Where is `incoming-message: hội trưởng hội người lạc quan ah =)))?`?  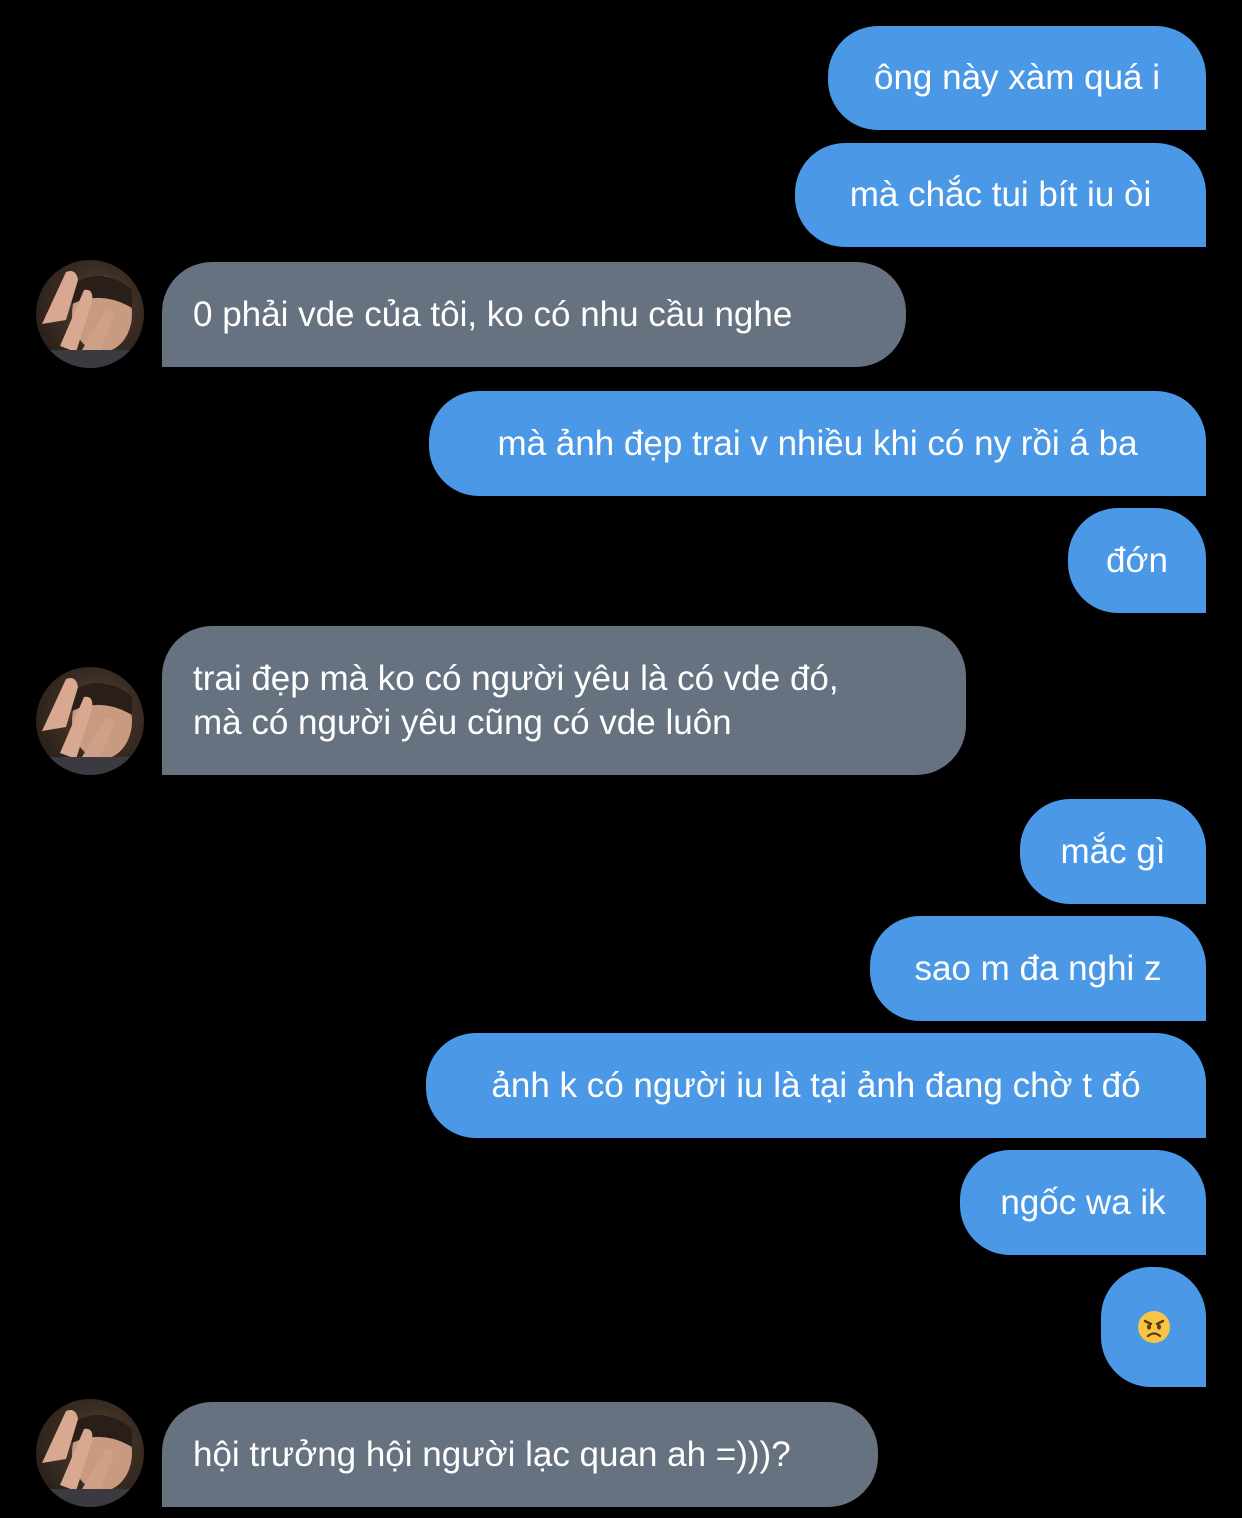
incoming-message: hội trưởng hội người lạc quan ah =)))? is located at coordinates (520, 1454).